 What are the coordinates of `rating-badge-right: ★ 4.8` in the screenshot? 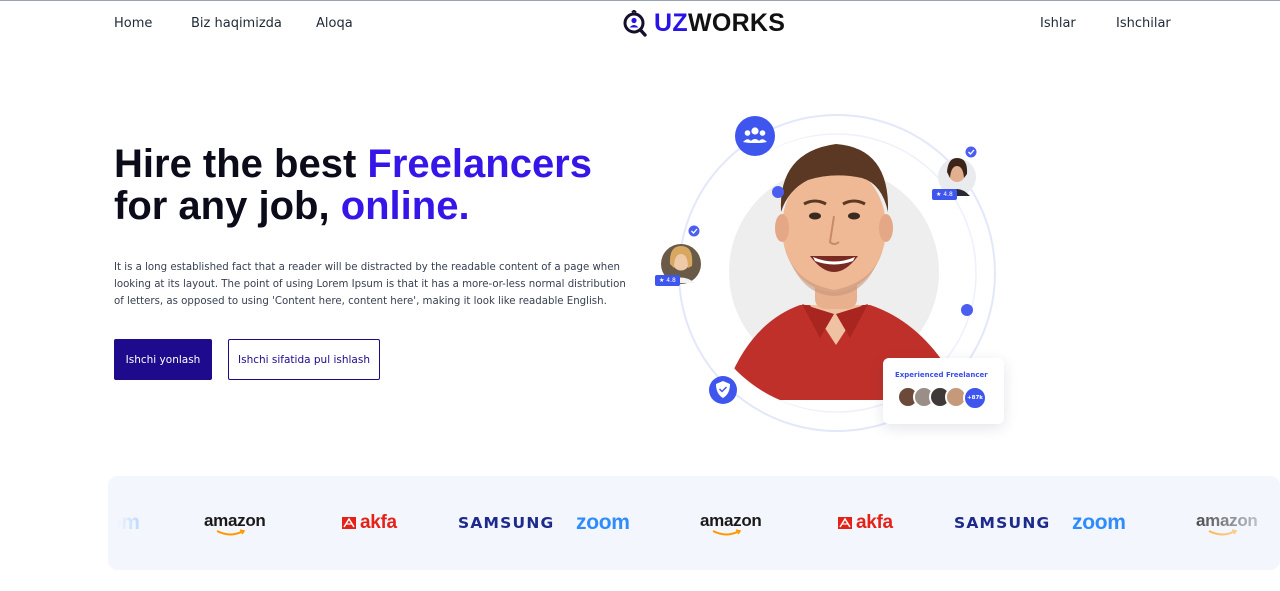 It's located at (944, 194).